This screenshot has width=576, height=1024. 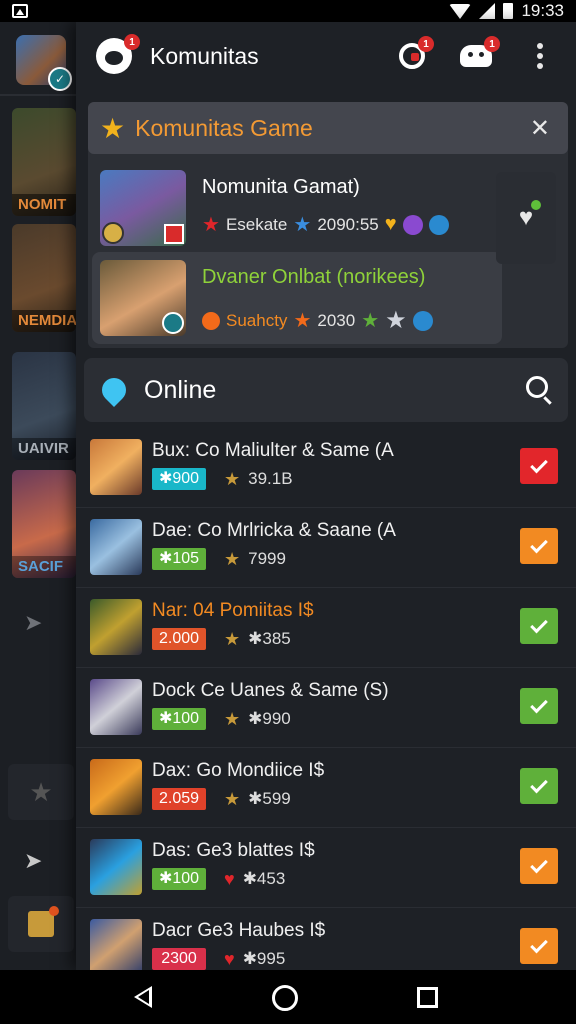 What do you see at coordinates (269, 718) in the screenshot?
I see `score-value: ✱990` at bounding box center [269, 718].